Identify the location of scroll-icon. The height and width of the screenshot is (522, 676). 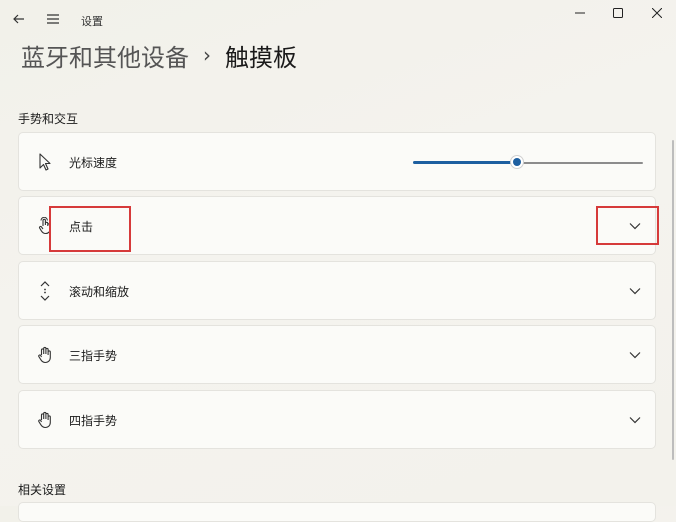
(45, 291).